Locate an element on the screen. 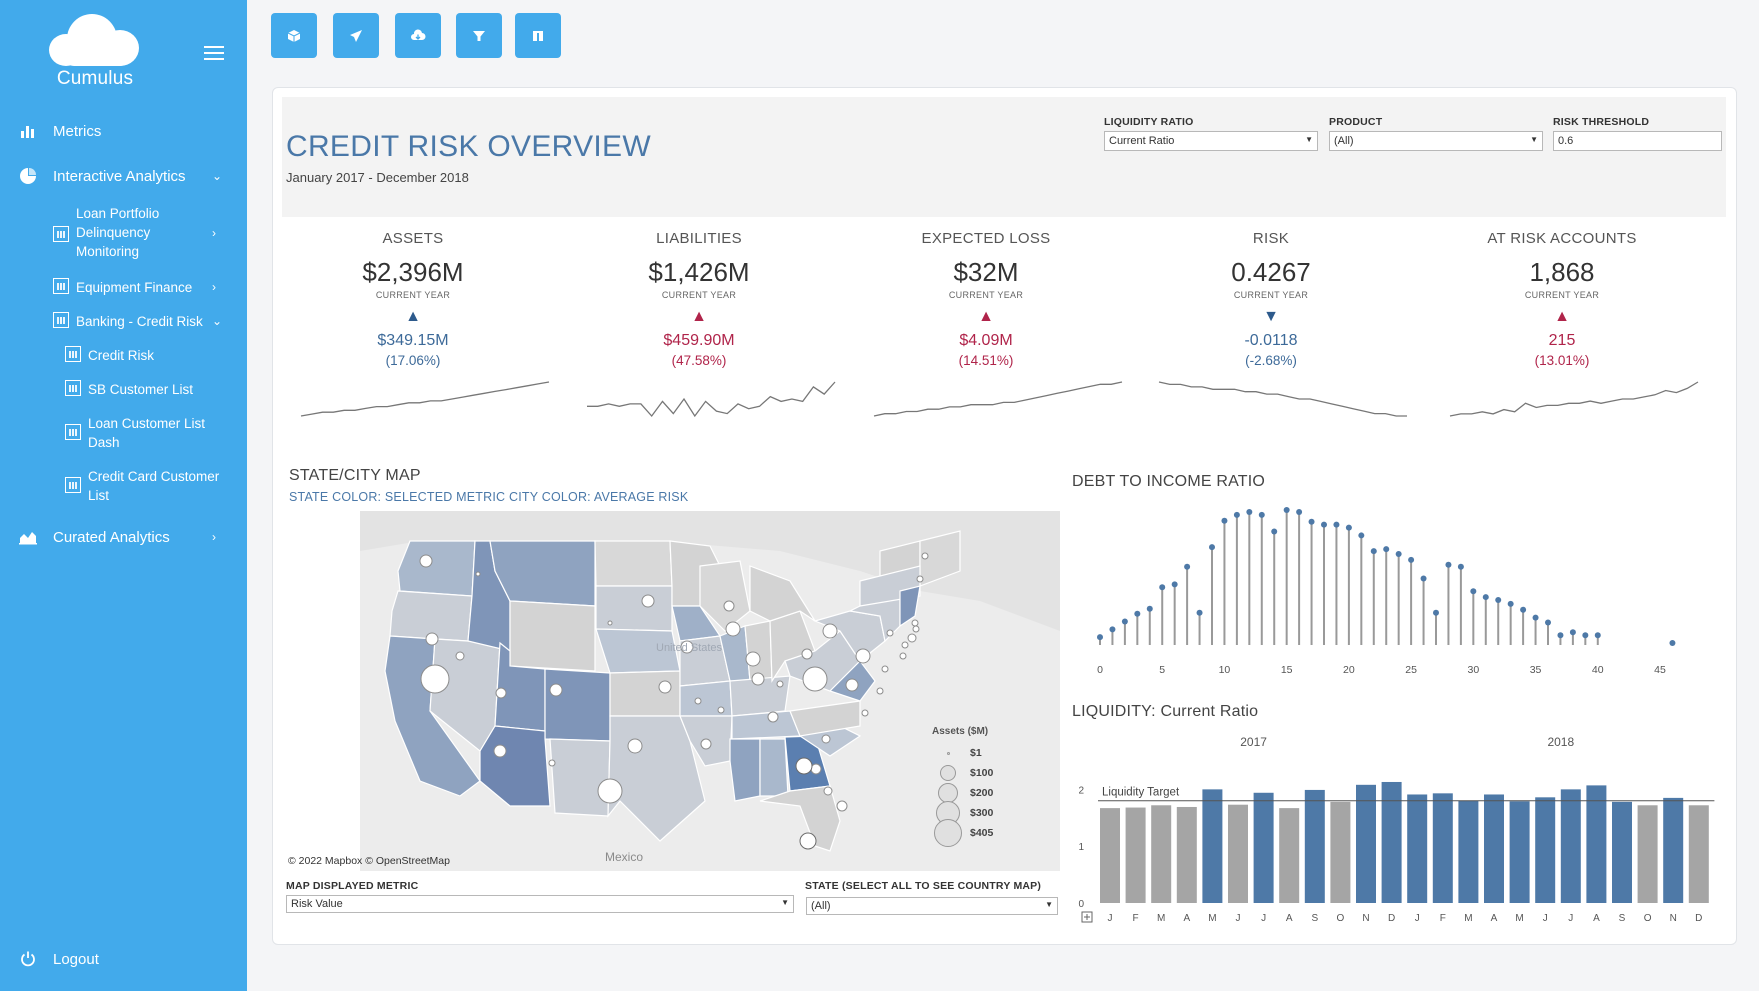 The image size is (1759, 991). filter-icon is located at coordinates (479, 35).